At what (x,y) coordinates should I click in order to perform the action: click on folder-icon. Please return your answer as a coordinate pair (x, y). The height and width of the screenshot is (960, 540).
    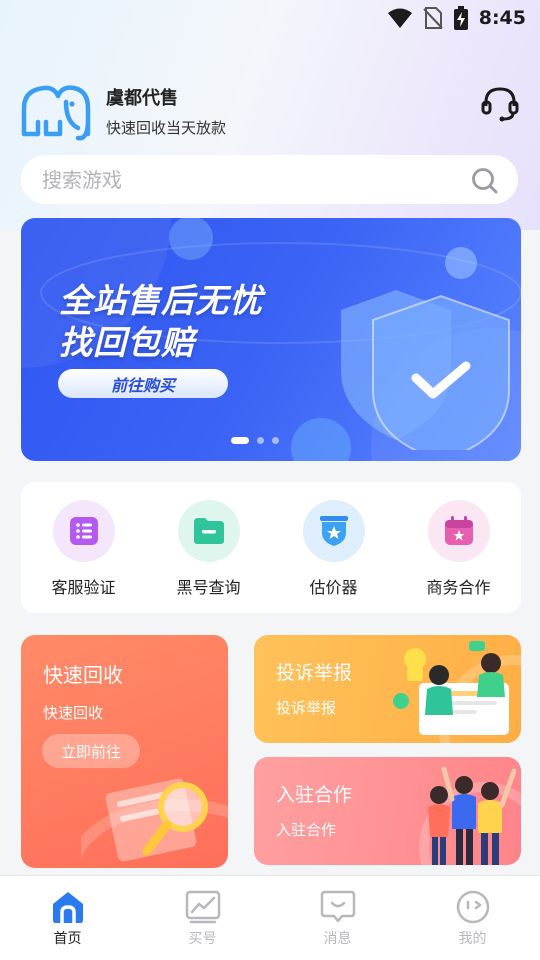
    Looking at the image, I should click on (208, 531).